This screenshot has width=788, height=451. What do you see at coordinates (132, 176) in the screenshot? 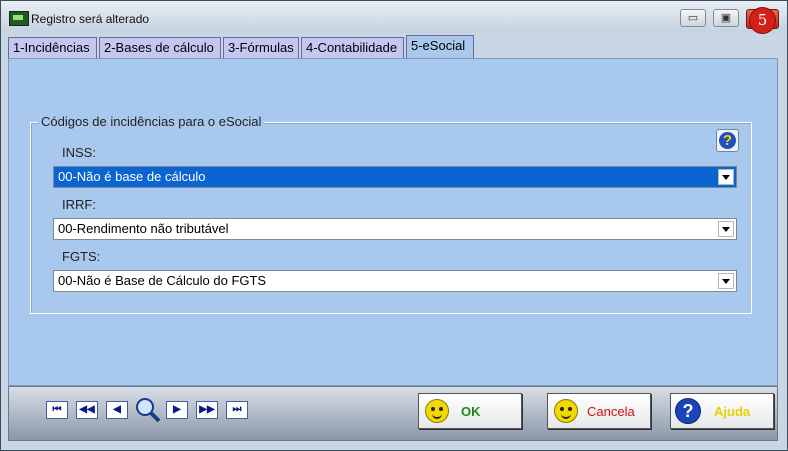
I see `inss-value: 00-Não é base de cálculo` at bounding box center [132, 176].